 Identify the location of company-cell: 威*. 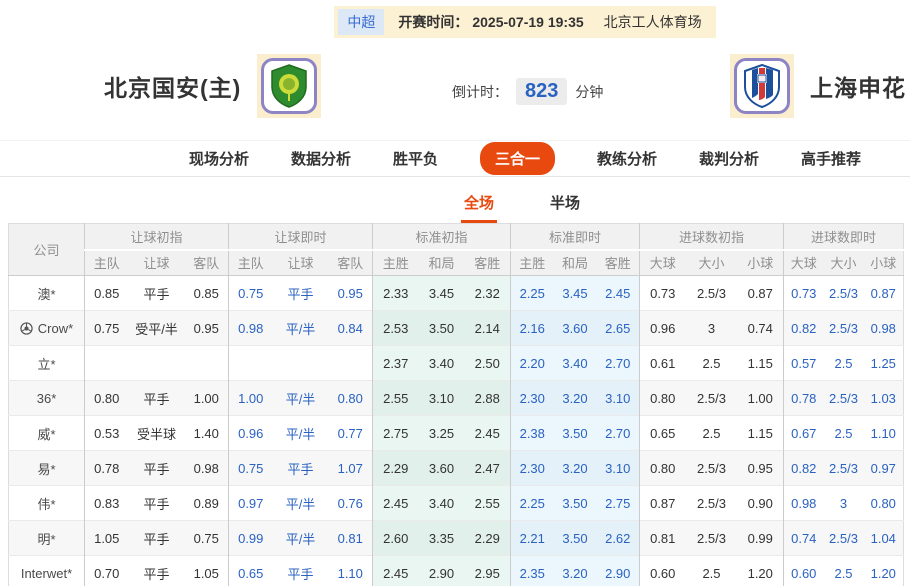
(46, 433).